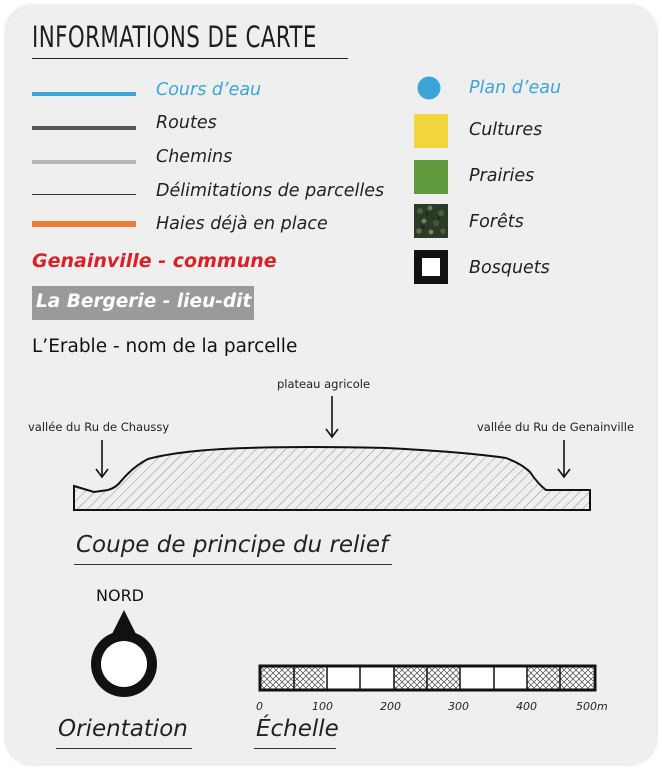 The image size is (662, 770). I want to click on north-label: NORD, so click(120, 595).